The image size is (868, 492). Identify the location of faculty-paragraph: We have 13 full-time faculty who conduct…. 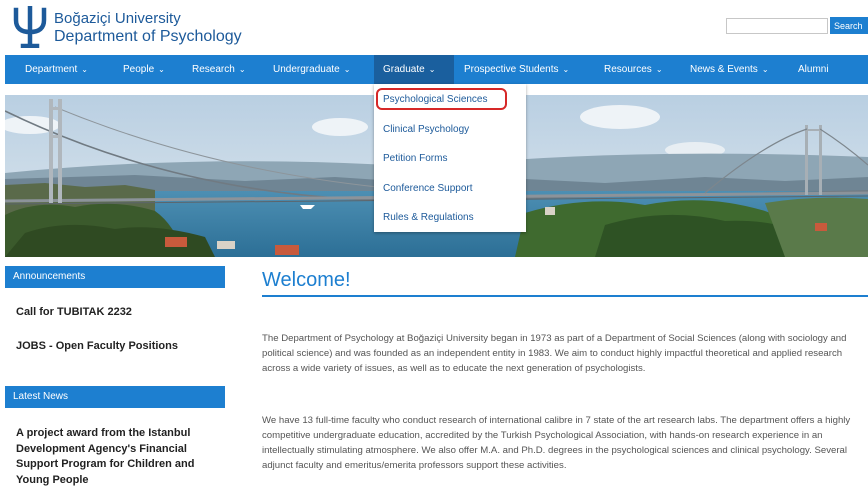
(556, 443).